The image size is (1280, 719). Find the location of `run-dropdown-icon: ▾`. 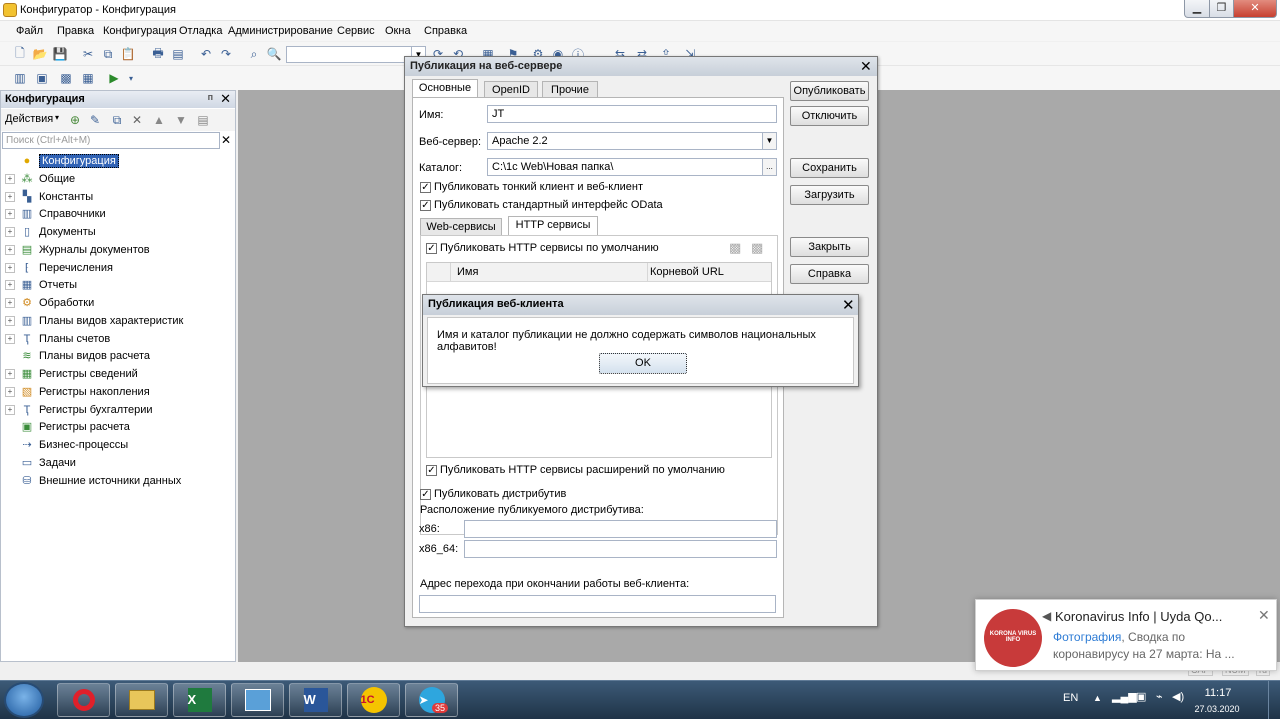

run-dropdown-icon: ▾ is located at coordinates (131, 78).